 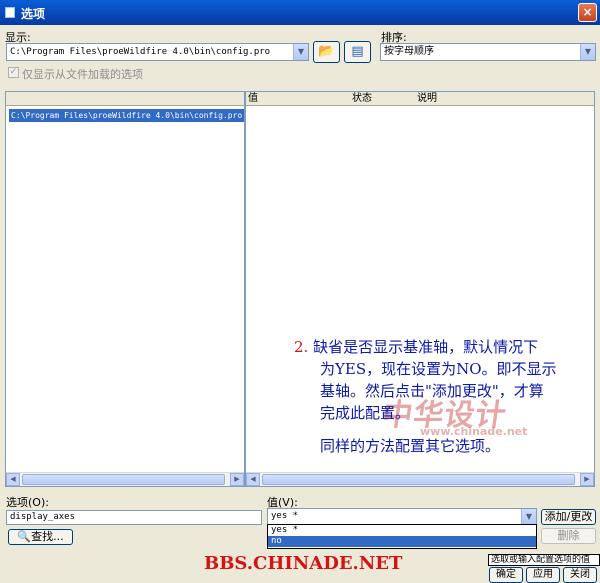 What do you see at coordinates (587, 12) in the screenshot?
I see `close-window-button: ×` at bounding box center [587, 12].